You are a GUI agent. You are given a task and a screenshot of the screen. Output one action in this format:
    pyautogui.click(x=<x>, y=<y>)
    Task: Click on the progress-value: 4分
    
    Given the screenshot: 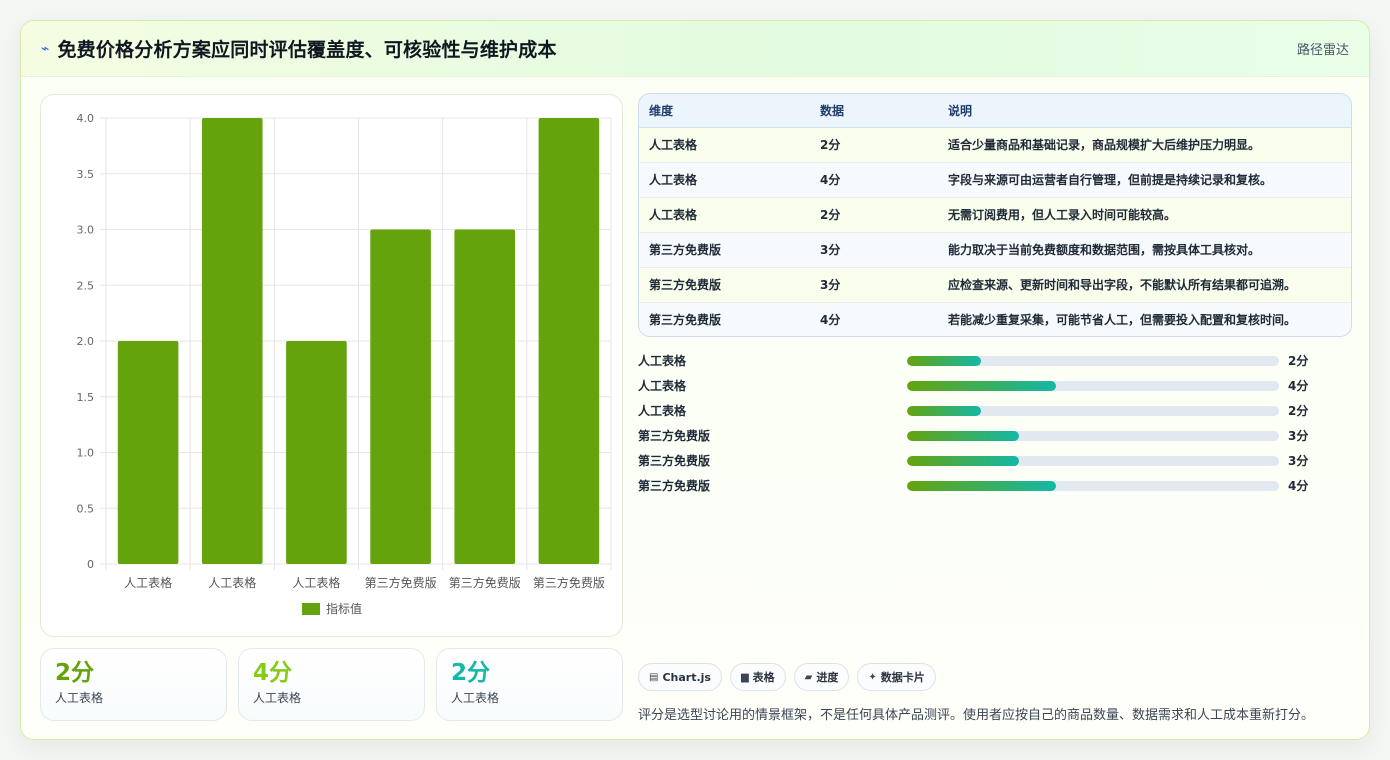 What is the action you would take?
    pyautogui.click(x=1298, y=486)
    